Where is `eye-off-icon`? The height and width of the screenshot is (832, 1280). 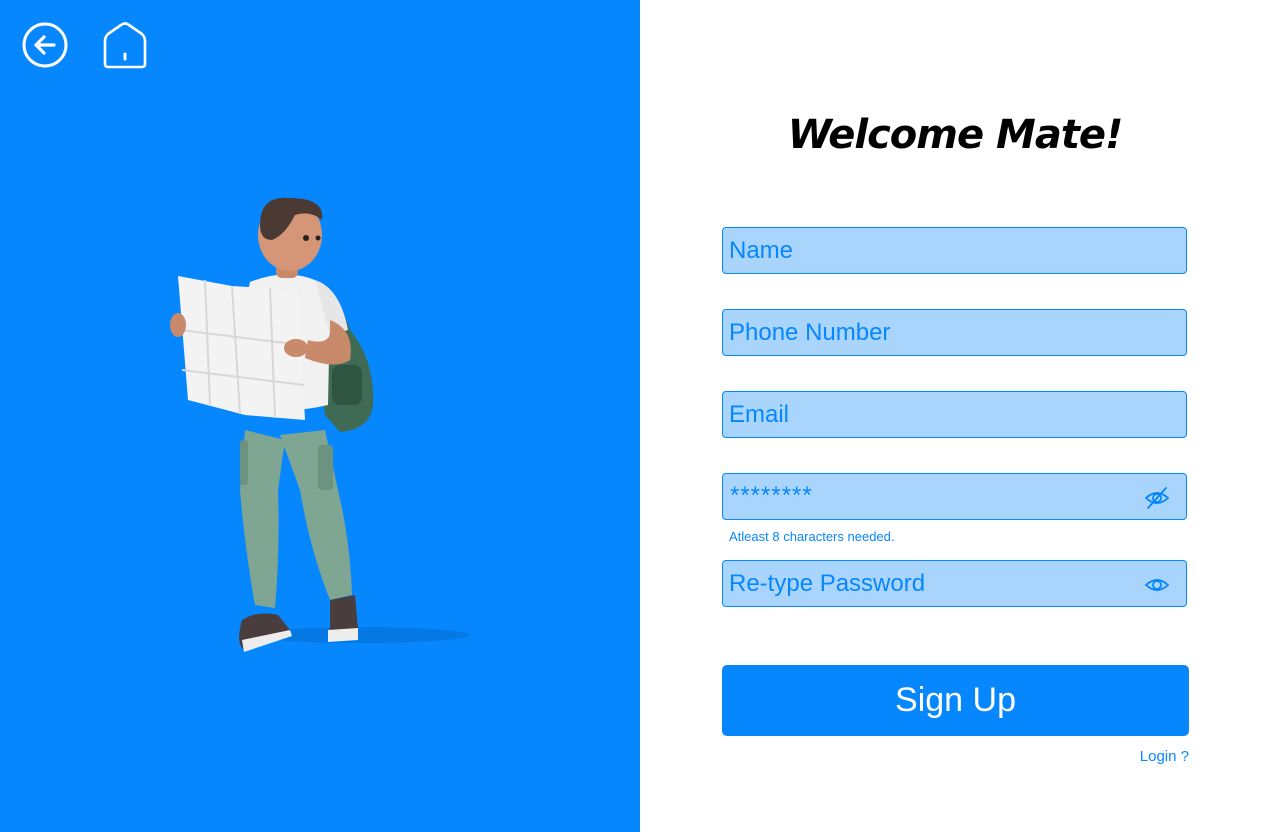
eye-off-icon is located at coordinates (1157, 498).